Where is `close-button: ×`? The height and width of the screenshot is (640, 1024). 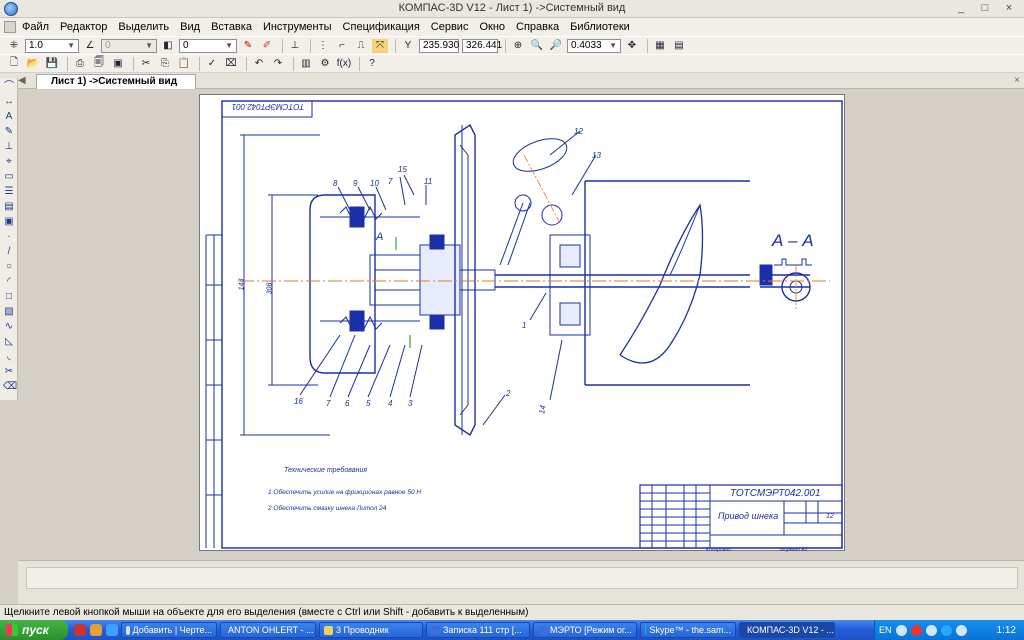 close-button: × is located at coordinates (1009, 8).